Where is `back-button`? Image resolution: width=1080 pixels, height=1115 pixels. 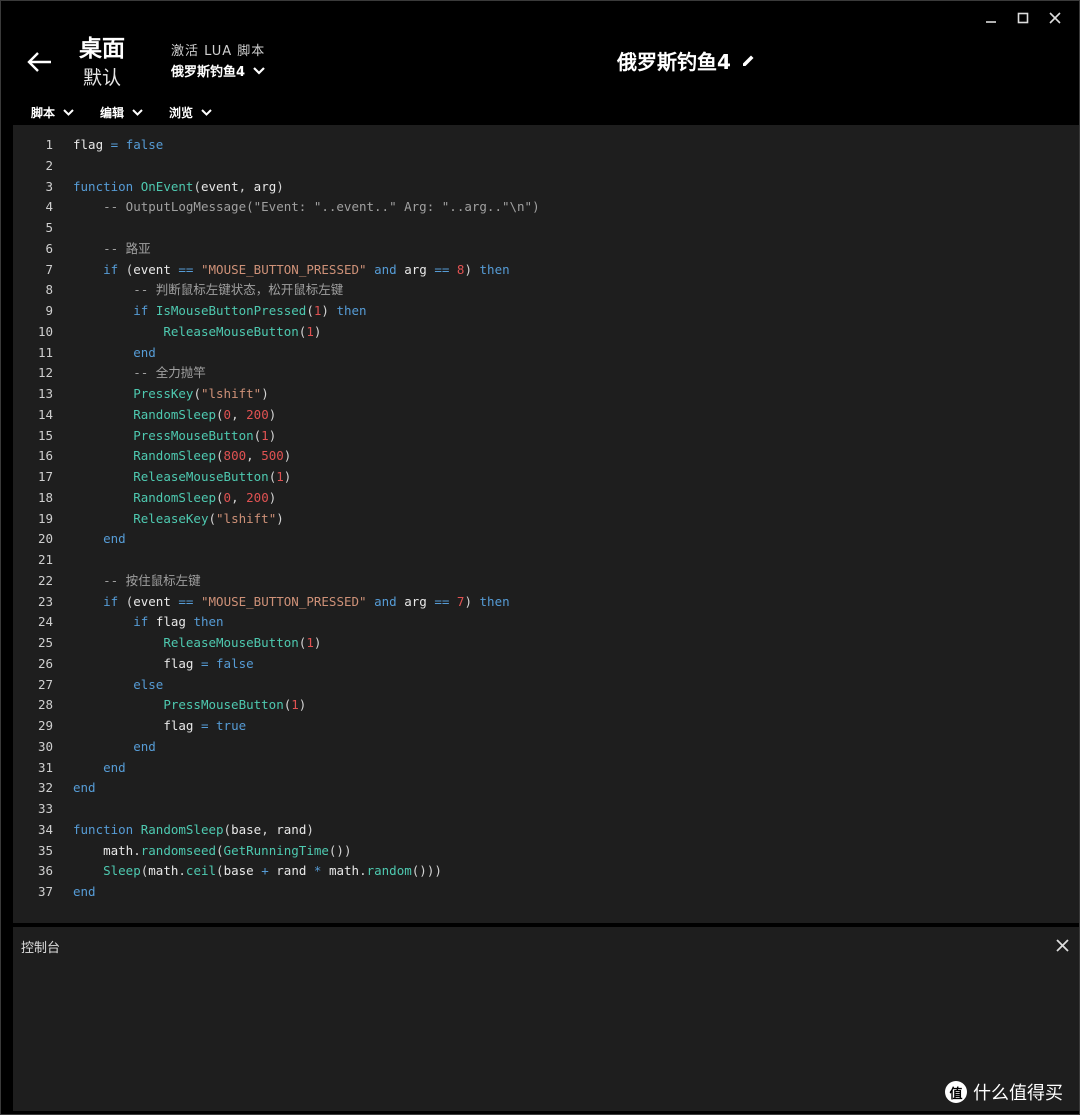 back-button is located at coordinates (40, 62).